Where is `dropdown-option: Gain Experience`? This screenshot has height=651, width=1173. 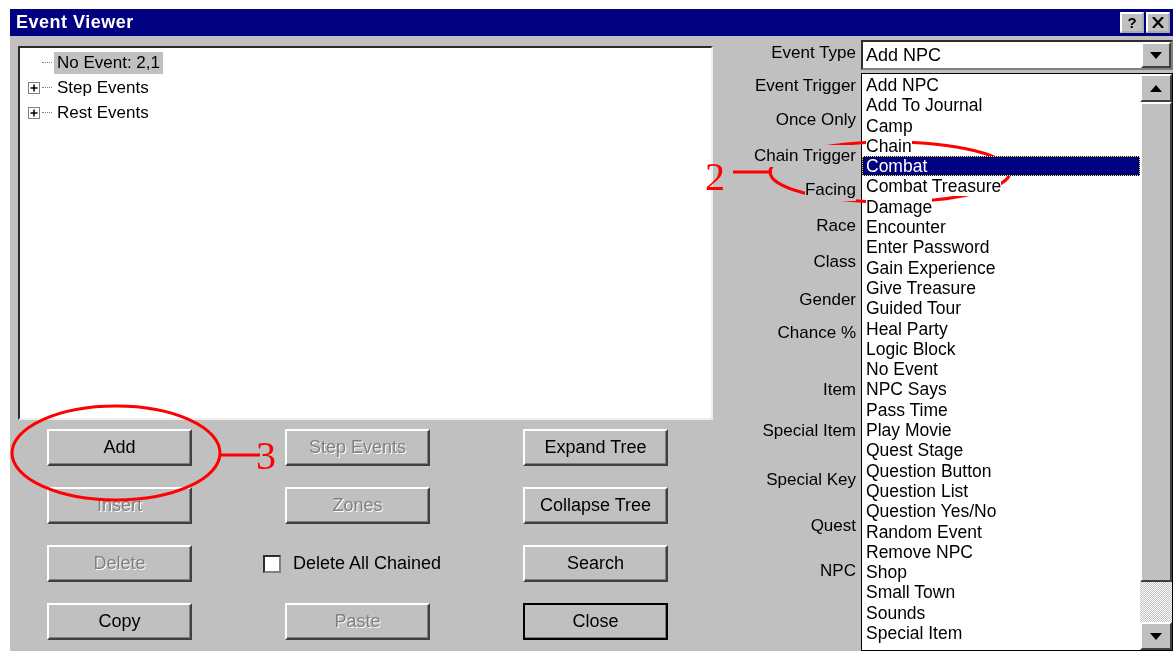
dropdown-option: Gain Experience is located at coordinates (1001, 267).